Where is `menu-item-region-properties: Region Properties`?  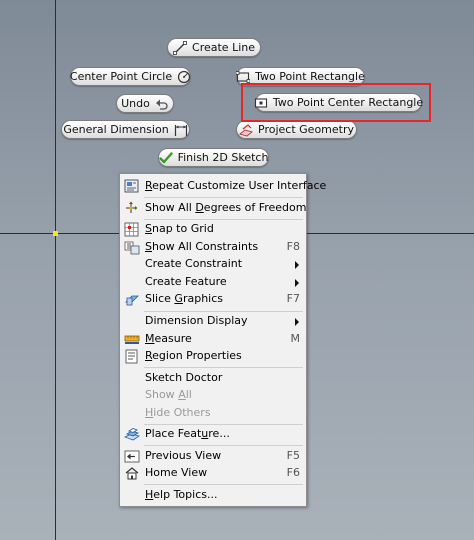
menu-item-region-properties: Region Properties is located at coordinates (213, 356).